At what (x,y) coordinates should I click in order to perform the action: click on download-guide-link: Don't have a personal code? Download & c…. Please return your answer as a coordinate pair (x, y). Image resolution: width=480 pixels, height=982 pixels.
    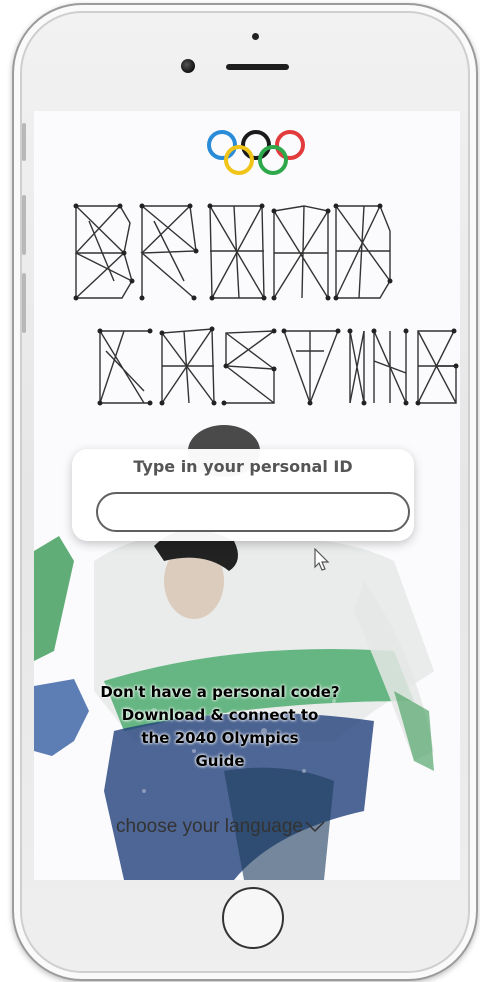
    Looking at the image, I should click on (220, 727).